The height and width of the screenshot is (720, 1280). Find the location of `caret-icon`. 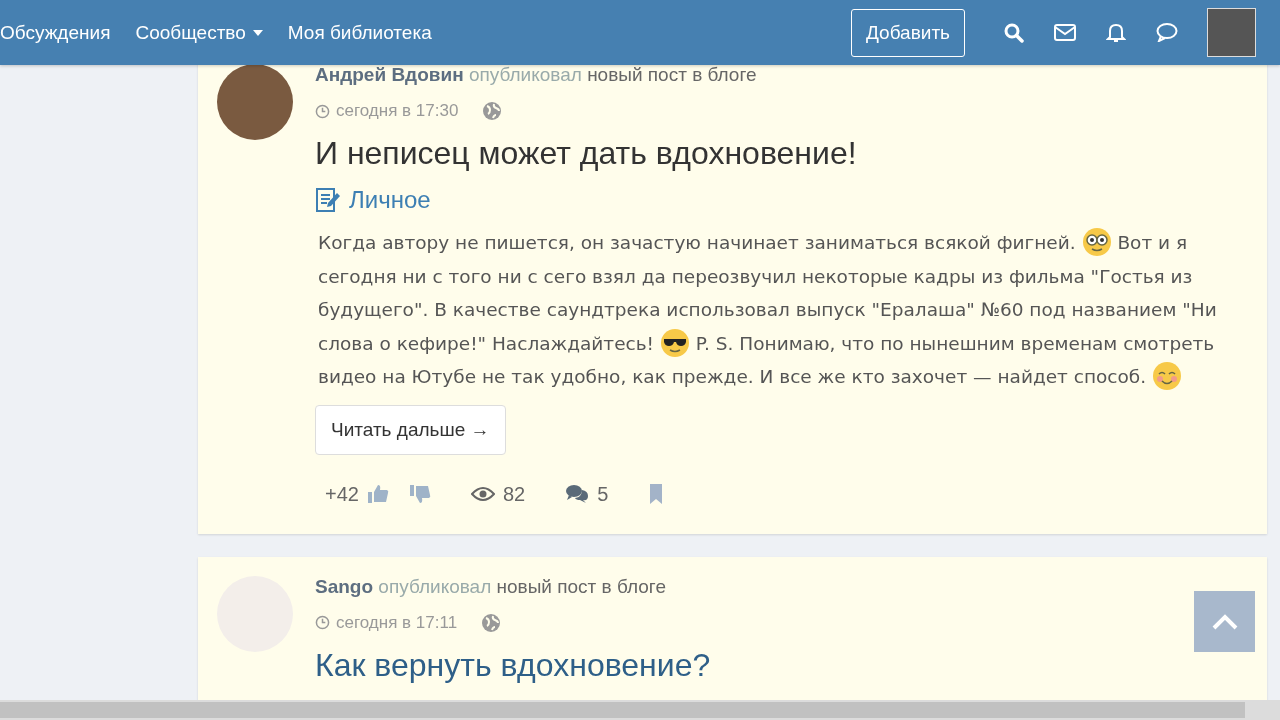

caret-icon is located at coordinates (257, 32).